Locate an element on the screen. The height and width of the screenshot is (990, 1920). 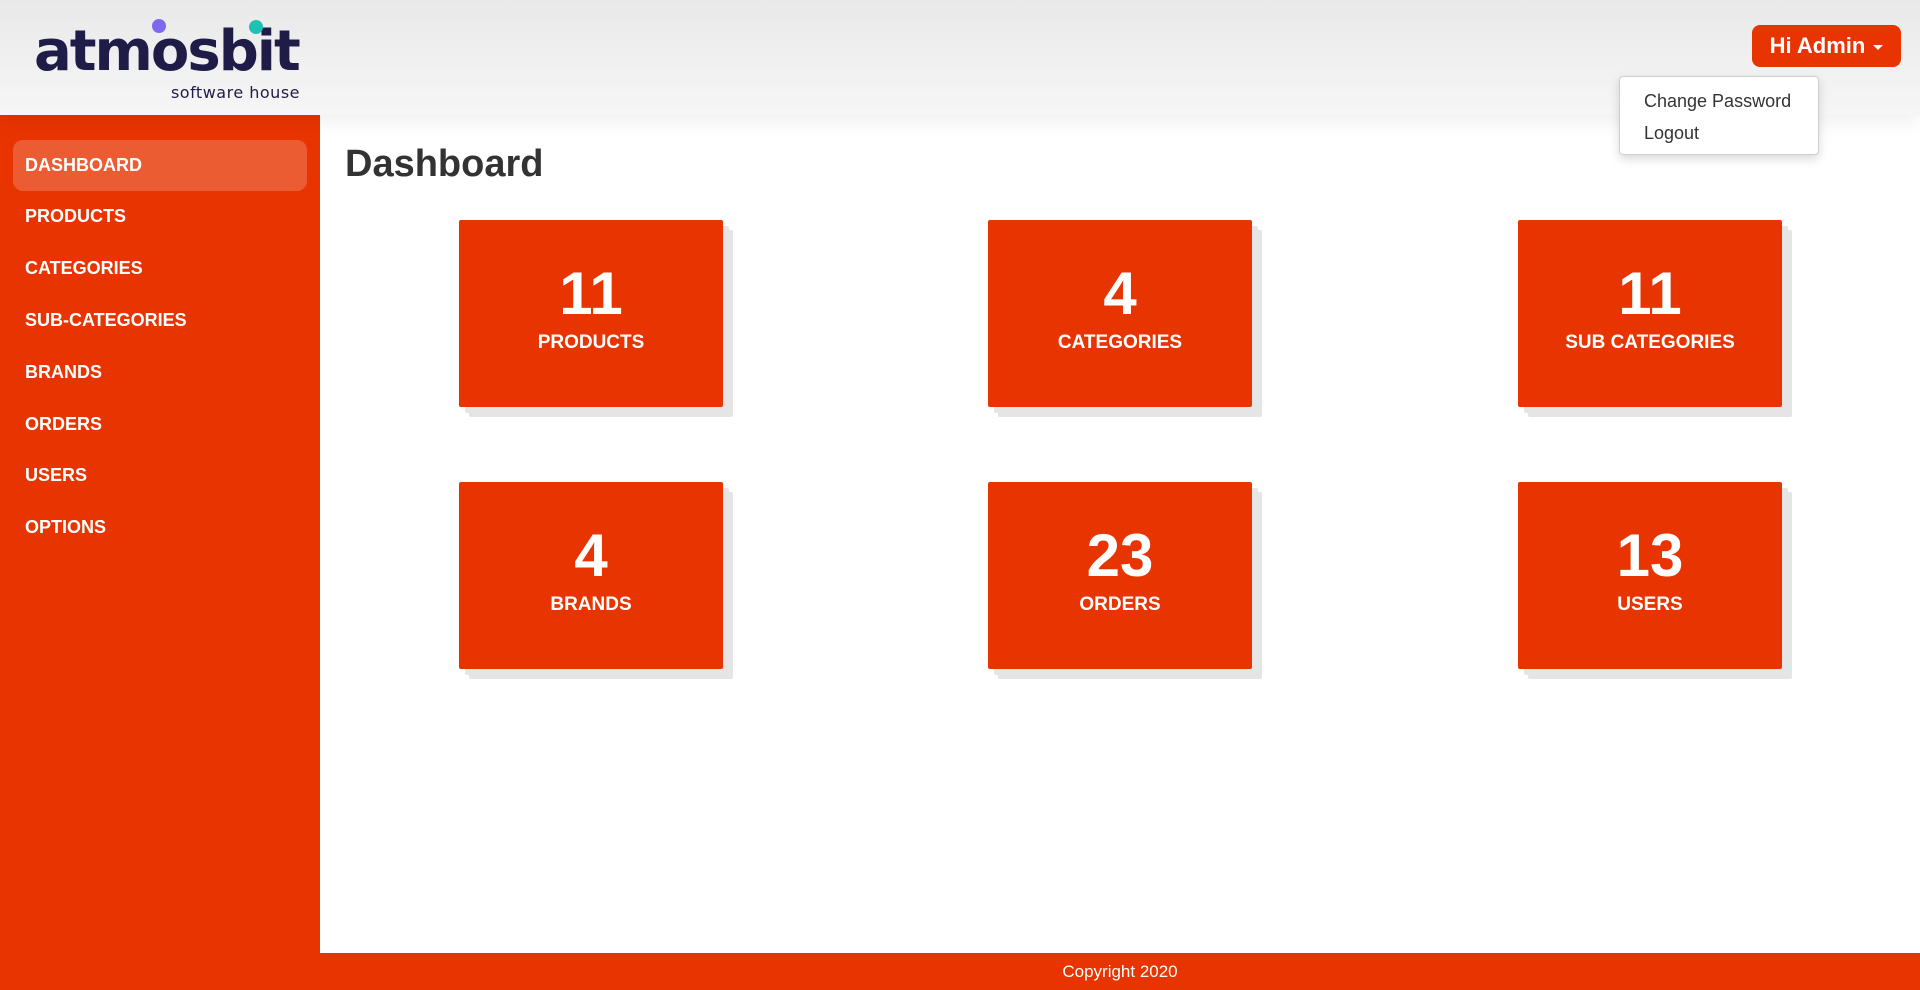
sidebar-item-categories: CATEGORIES is located at coordinates (160, 268).